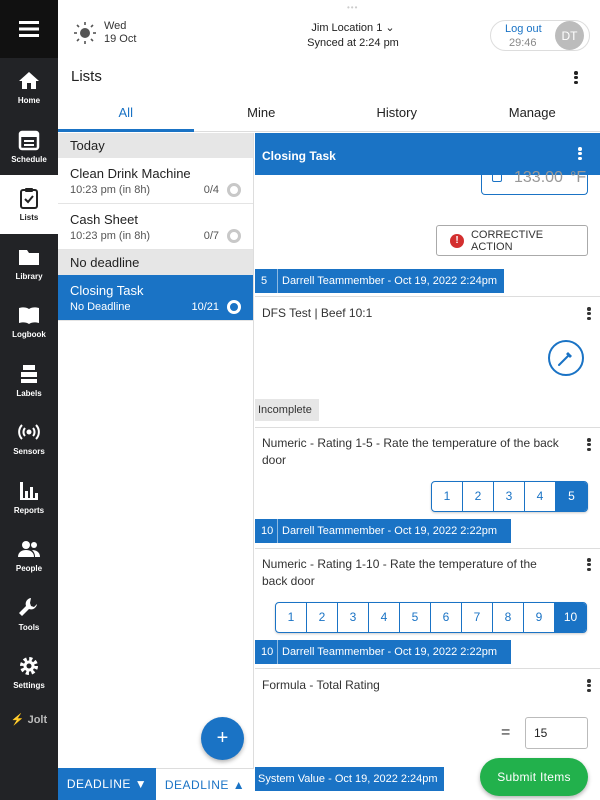 The image size is (600, 800). Describe the element at coordinates (155, 298) in the screenshot. I see `list-item-selected: Closing Task No Deadline 10/21` at that location.